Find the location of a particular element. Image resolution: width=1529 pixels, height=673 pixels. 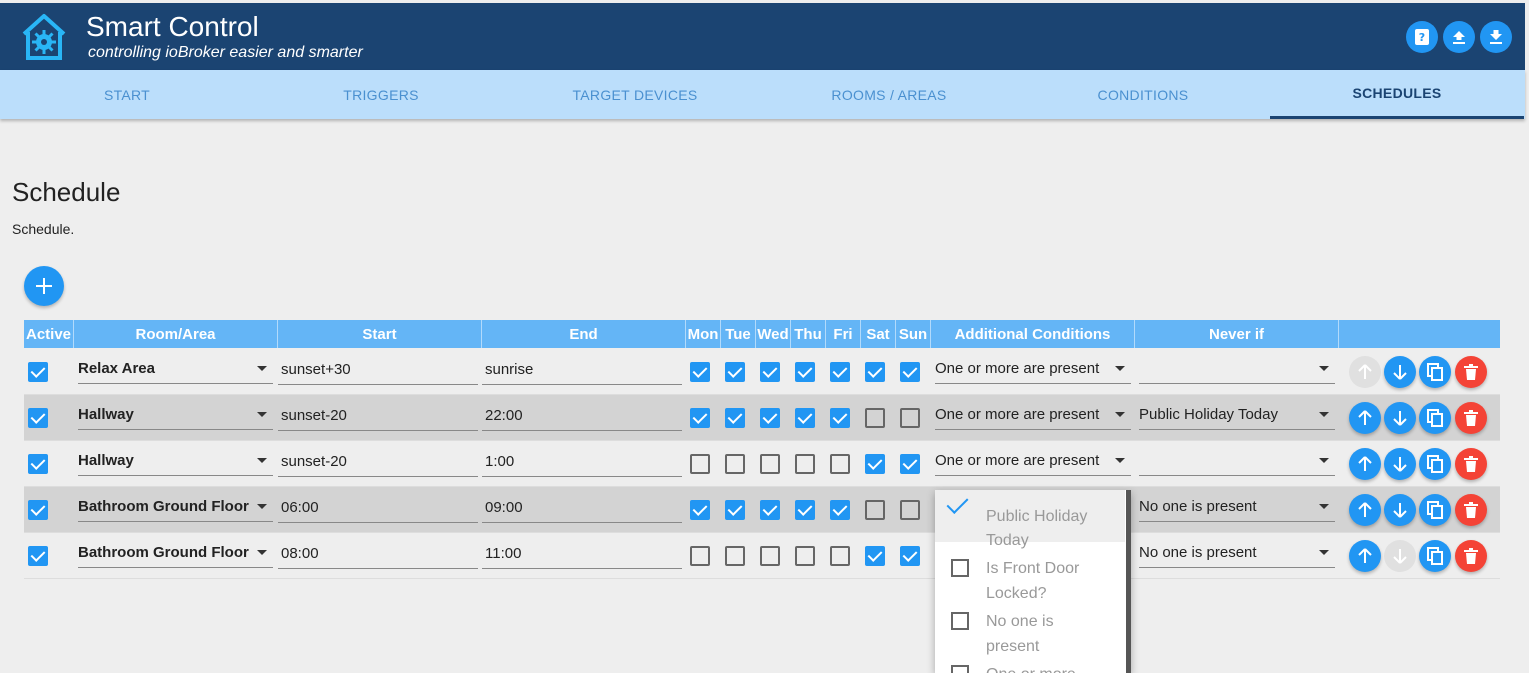

help-button: ? is located at coordinates (1422, 37).